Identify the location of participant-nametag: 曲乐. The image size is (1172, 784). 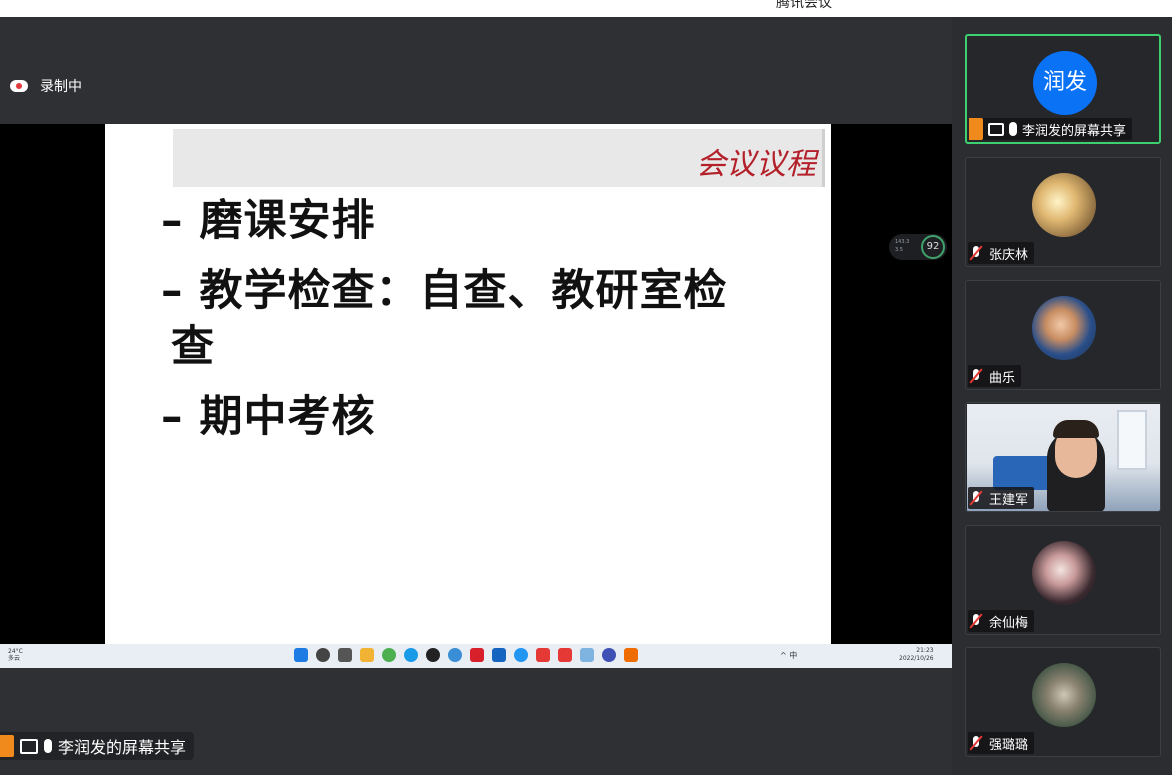
(995, 376).